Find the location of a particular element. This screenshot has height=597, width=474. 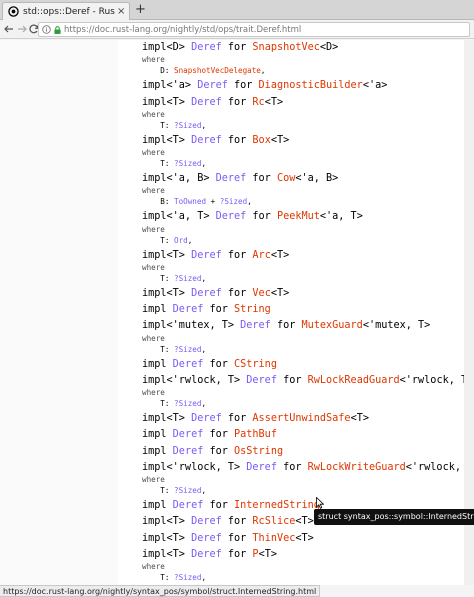

bound-link: SnapshotVecDelegate is located at coordinates (217, 70).